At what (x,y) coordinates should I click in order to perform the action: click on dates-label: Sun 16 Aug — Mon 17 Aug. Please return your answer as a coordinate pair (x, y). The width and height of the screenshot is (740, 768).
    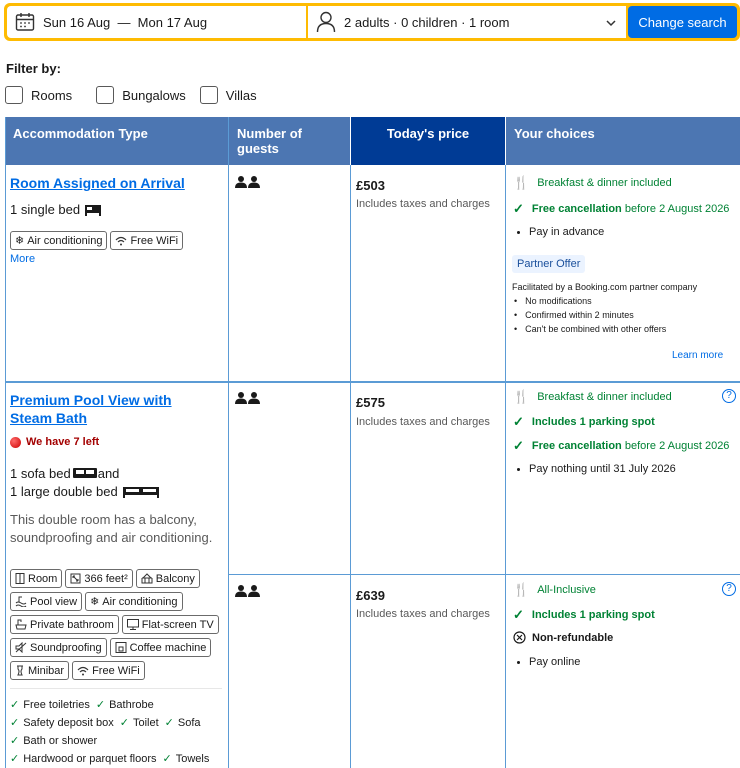
    Looking at the image, I should click on (125, 22).